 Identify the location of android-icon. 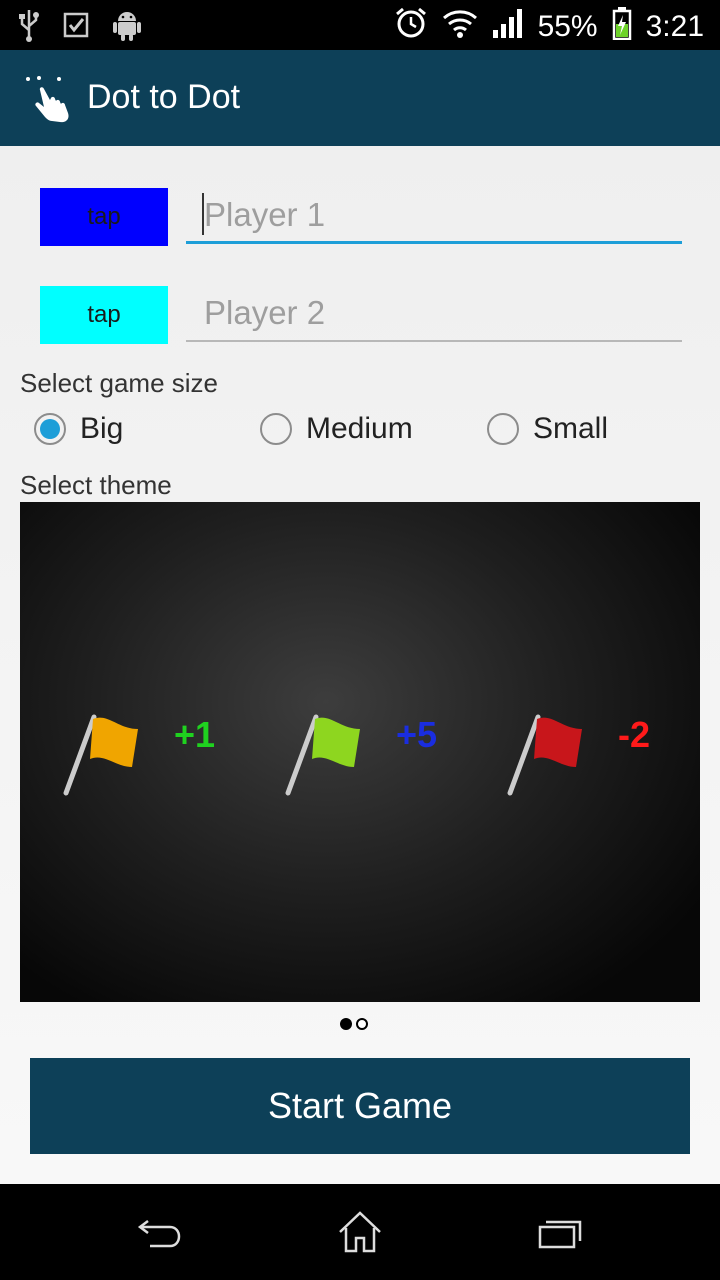
(127, 27).